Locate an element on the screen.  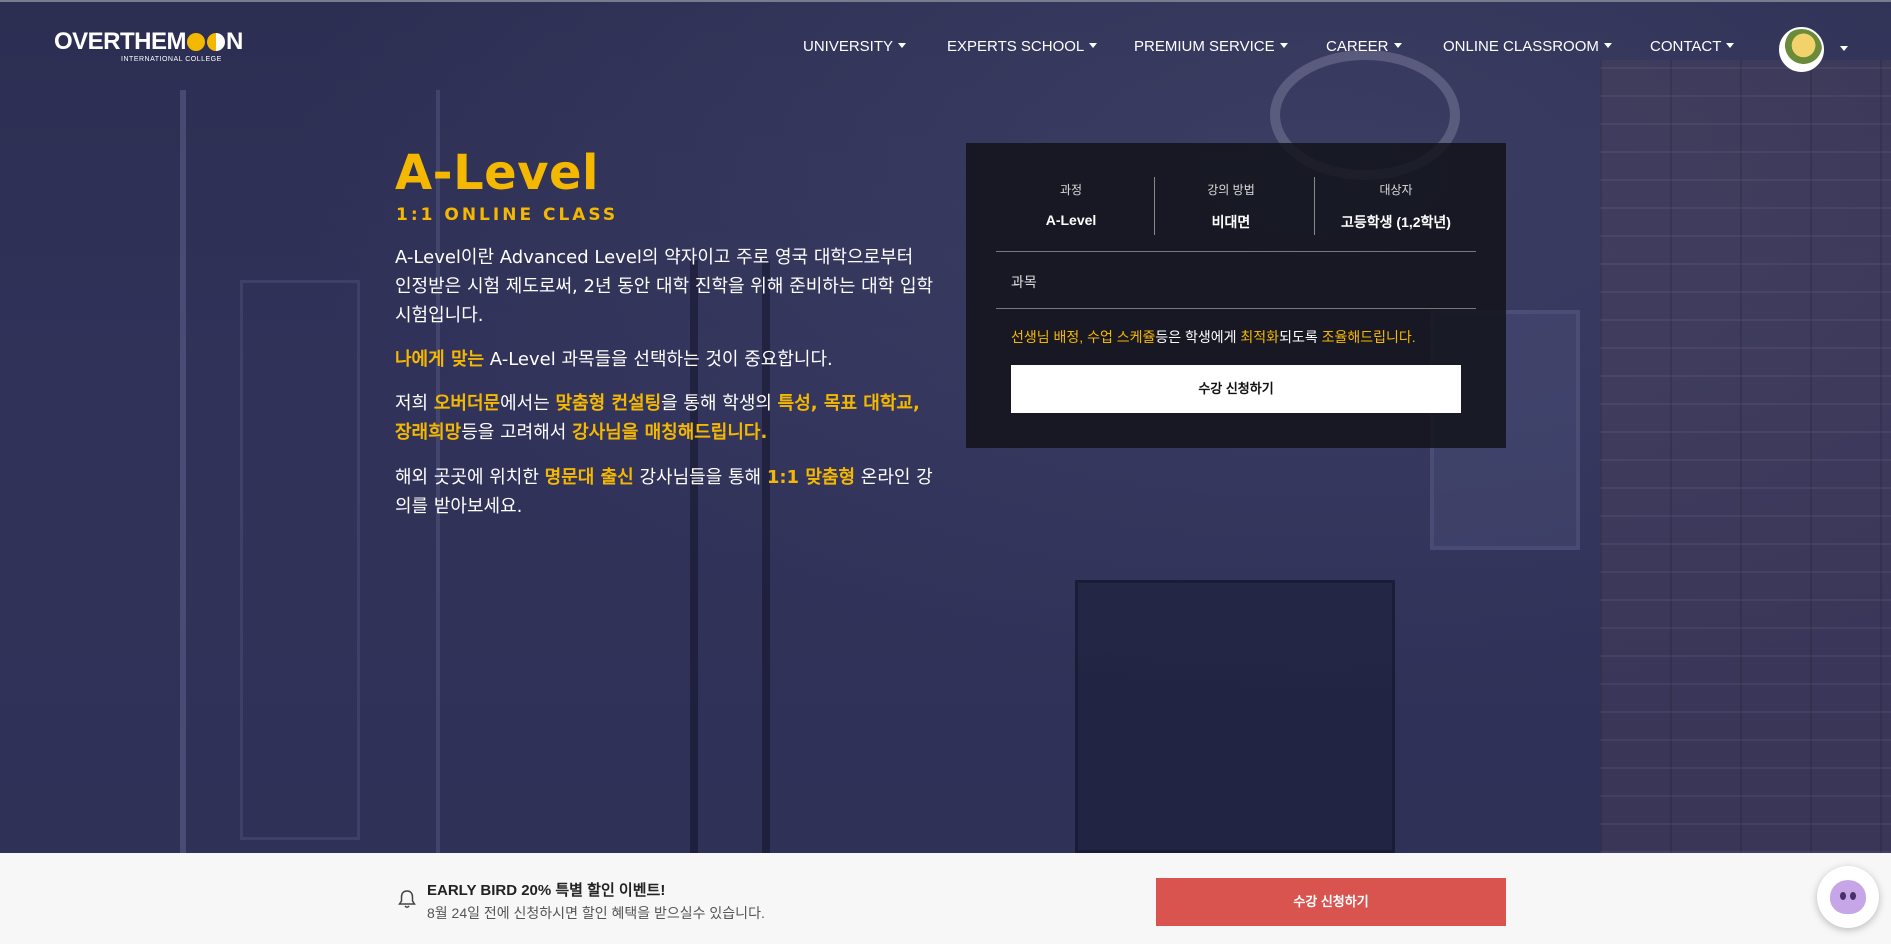
course-value: A-Level is located at coordinates (1071, 220).